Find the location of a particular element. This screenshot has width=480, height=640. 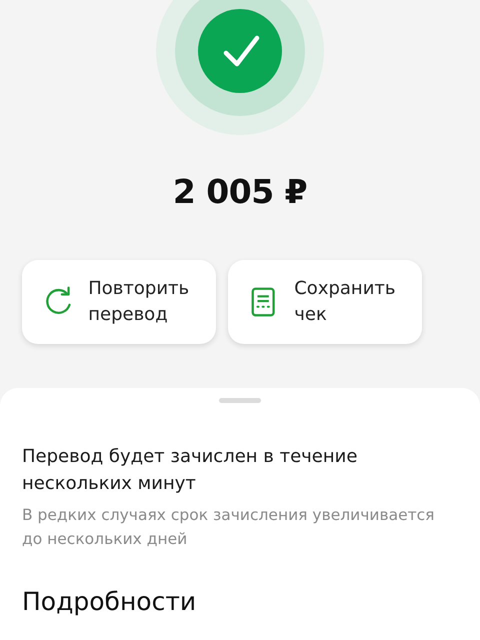

repeat-transfer-button: Повторить перевод is located at coordinates (119, 302).